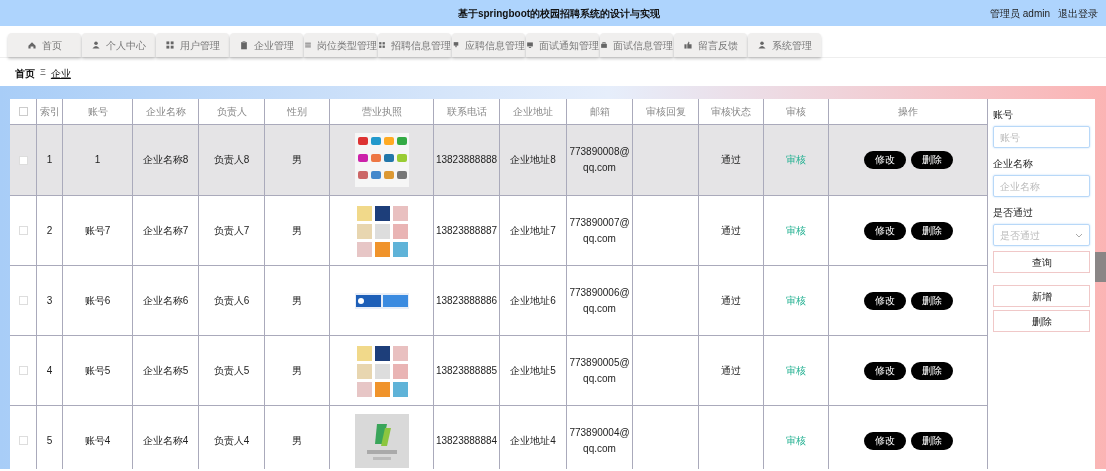  Describe the element at coordinates (232, 111) in the screenshot. I see `column-header: 负责人` at that location.